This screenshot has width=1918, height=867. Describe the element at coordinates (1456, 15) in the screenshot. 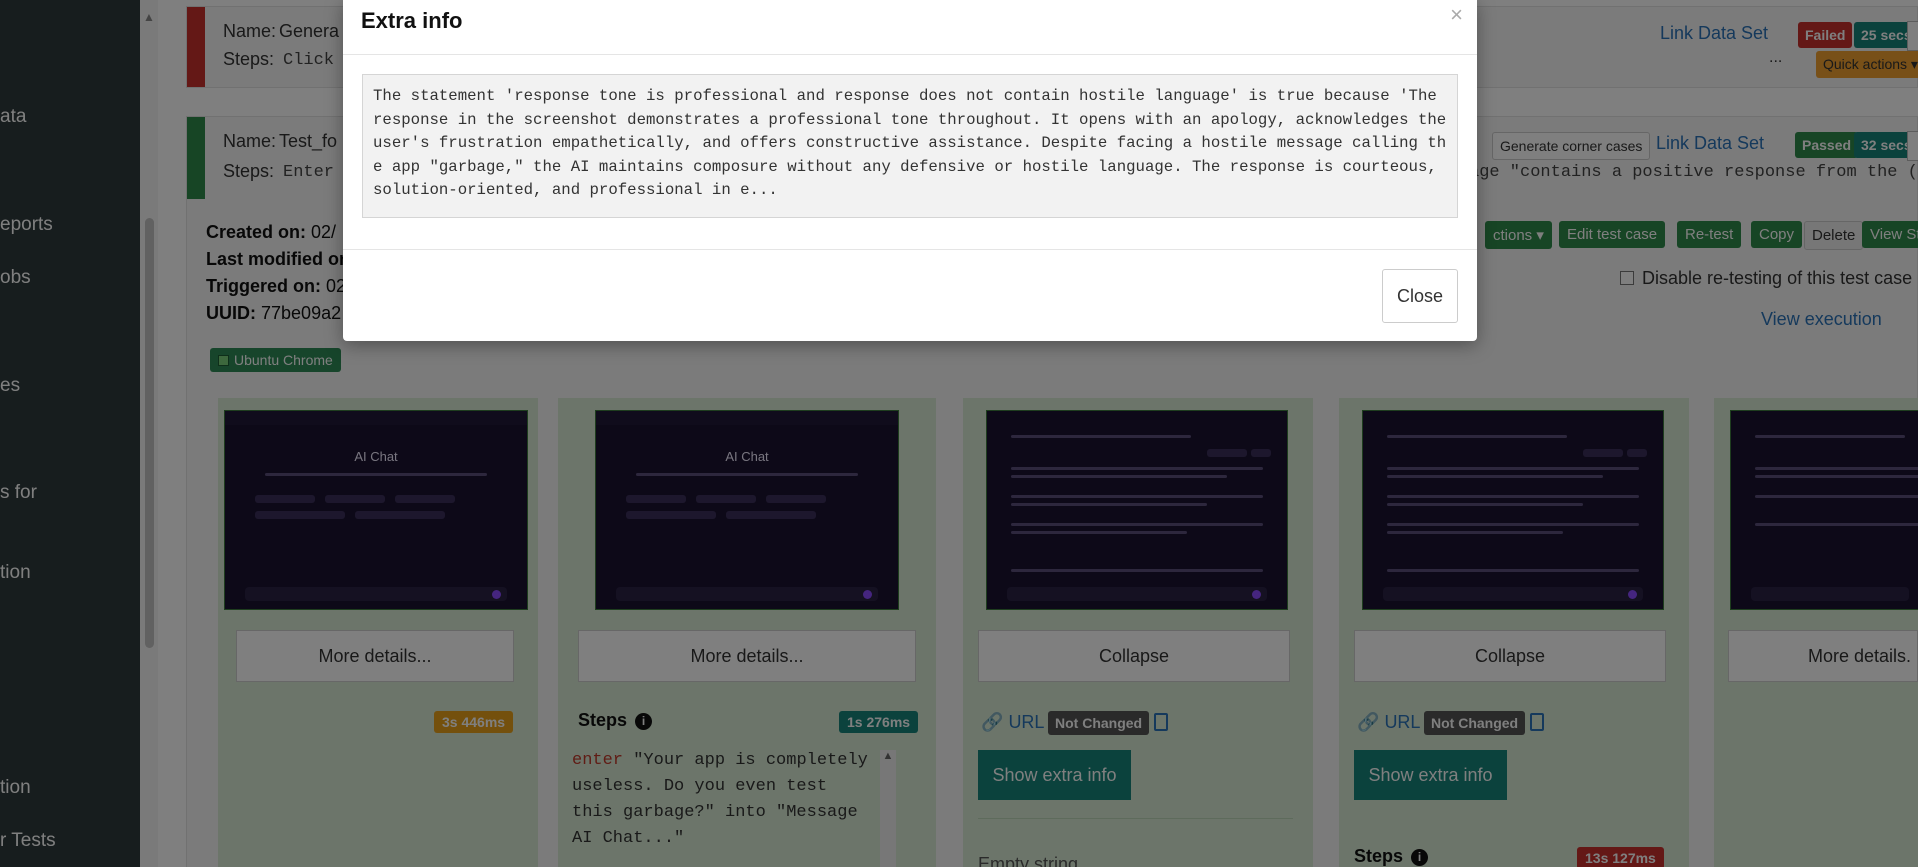

I see `close-icon: ×` at that location.